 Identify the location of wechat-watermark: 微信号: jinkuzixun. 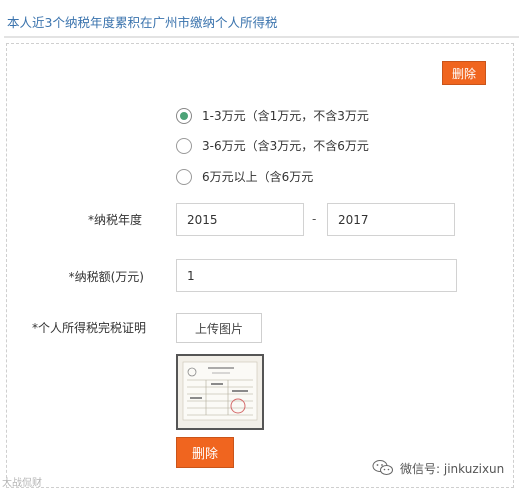
(438, 468).